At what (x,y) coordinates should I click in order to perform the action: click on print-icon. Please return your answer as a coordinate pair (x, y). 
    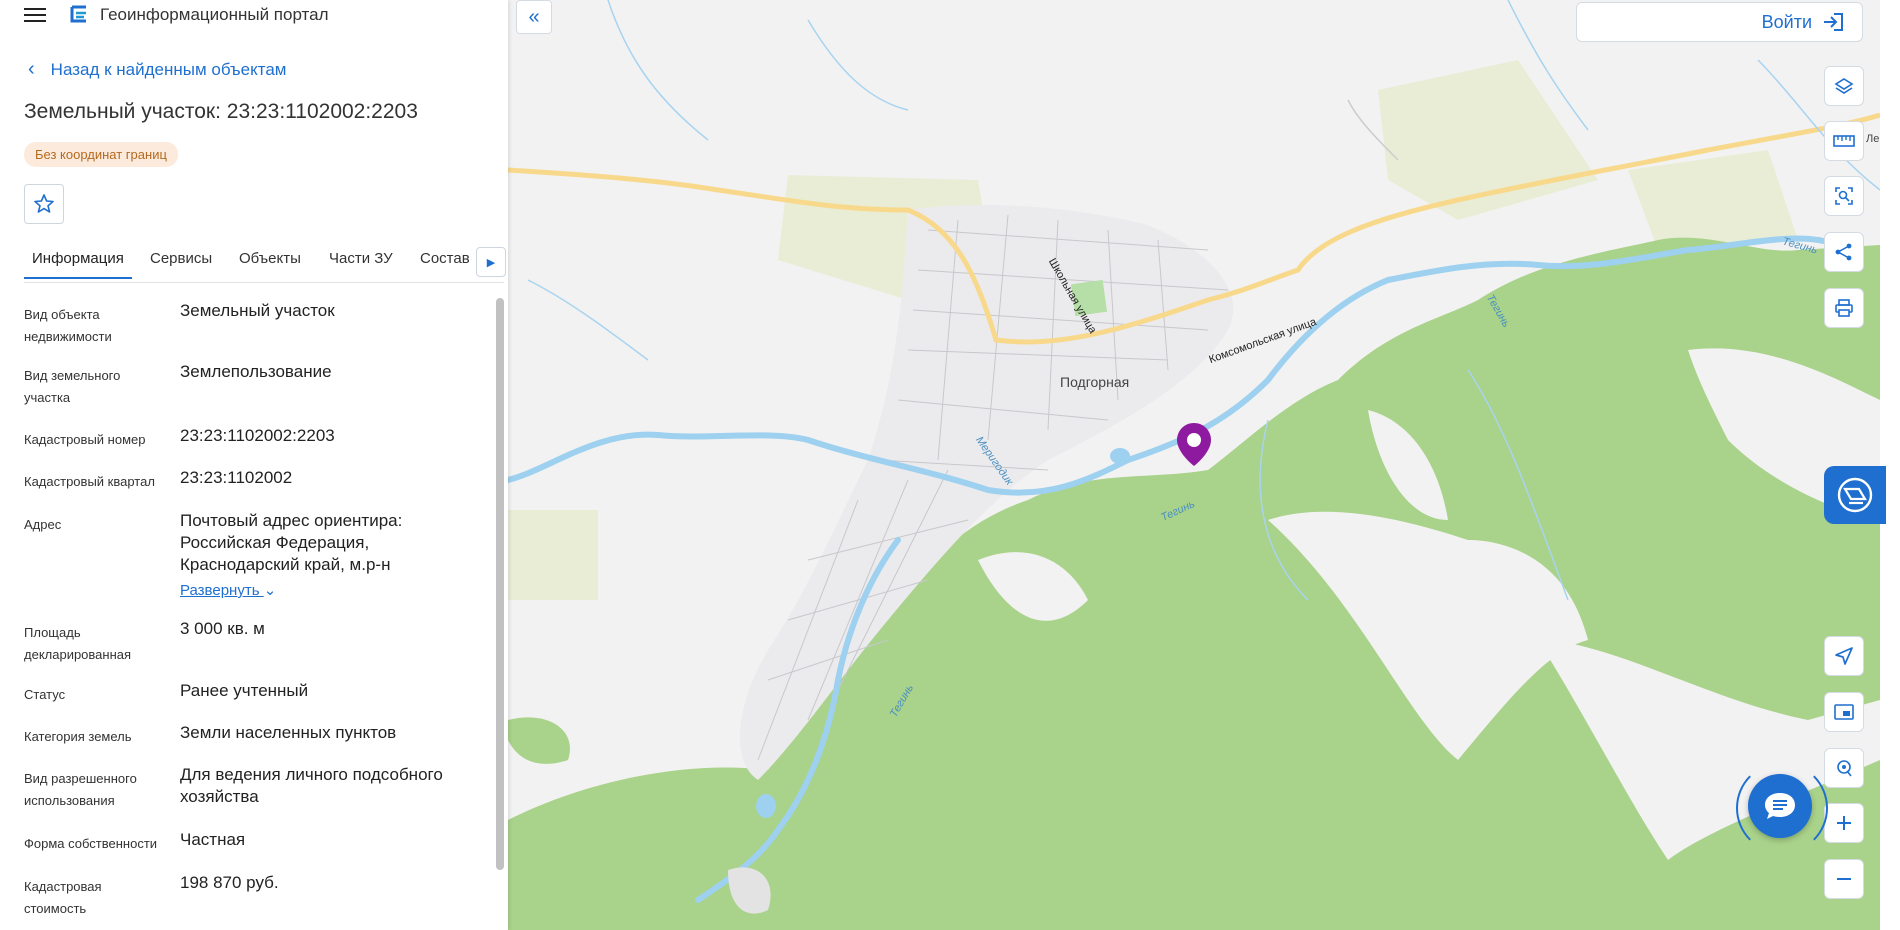
    Looking at the image, I should click on (1844, 308).